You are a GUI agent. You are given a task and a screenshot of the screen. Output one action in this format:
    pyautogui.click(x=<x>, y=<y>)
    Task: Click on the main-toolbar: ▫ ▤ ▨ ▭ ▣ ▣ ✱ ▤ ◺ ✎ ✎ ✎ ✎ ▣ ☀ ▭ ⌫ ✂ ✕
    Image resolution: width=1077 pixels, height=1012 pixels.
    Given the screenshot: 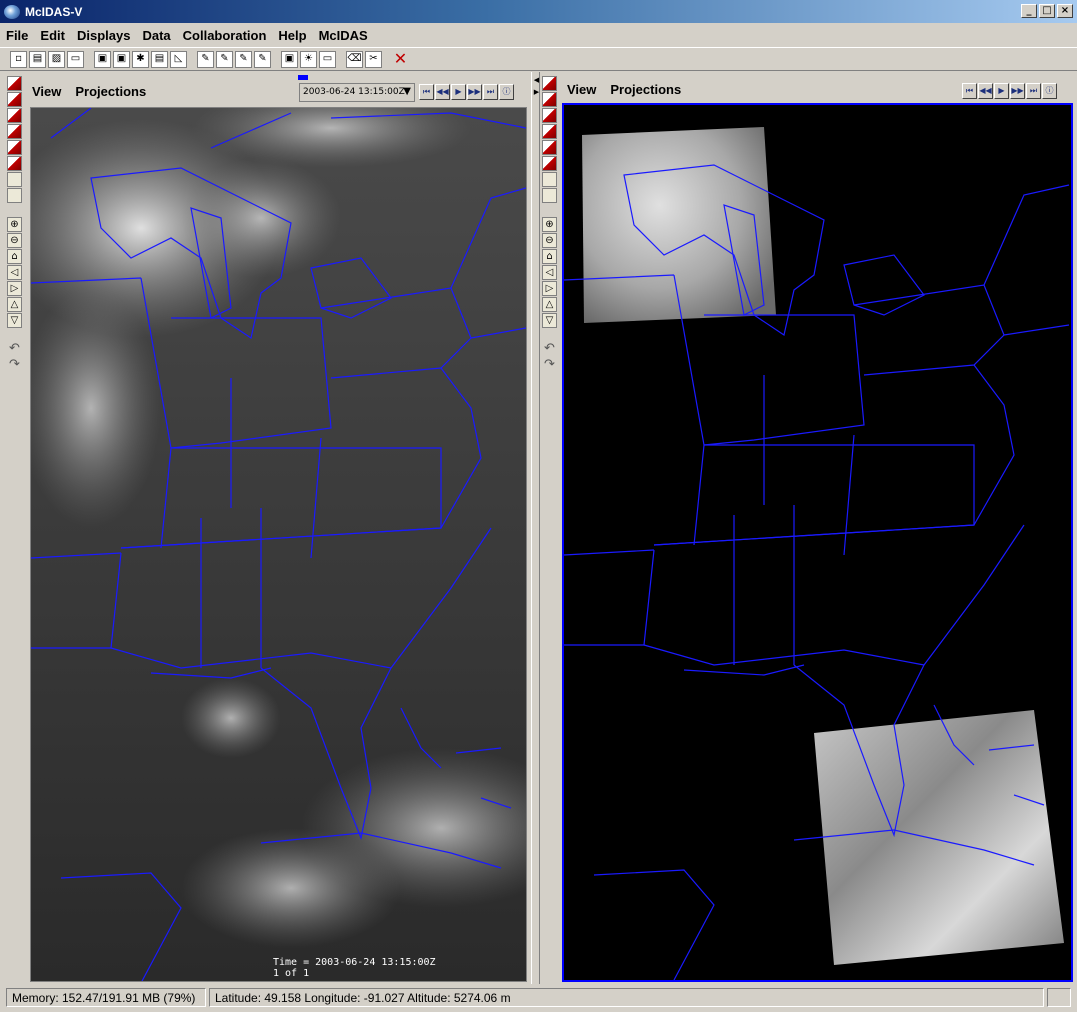 What is the action you would take?
    pyautogui.click(x=538, y=59)
    